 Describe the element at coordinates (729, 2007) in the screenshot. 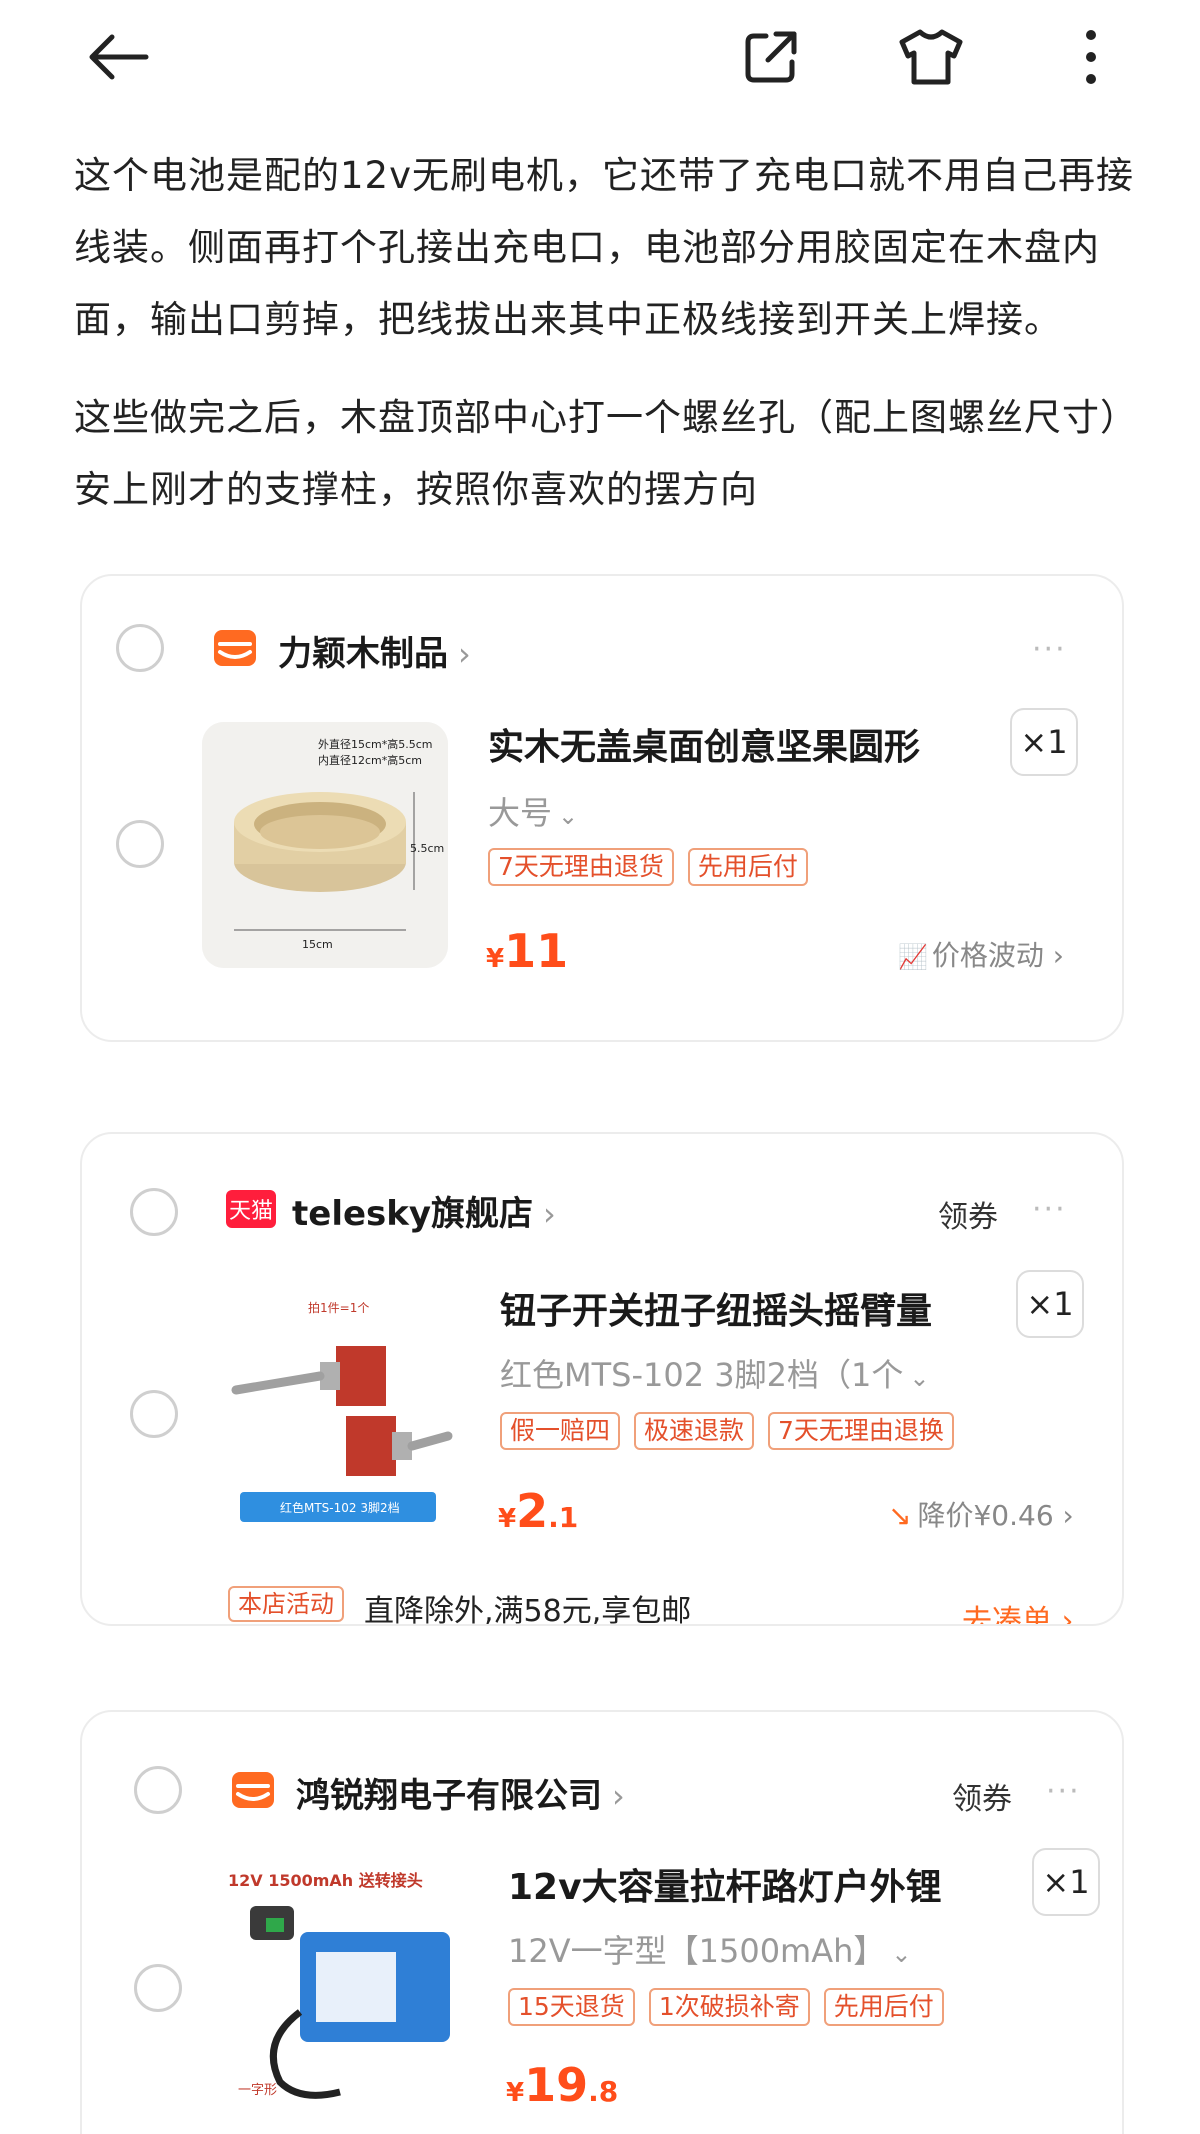

I see `service-tag: 1次破损补寄` at that location.